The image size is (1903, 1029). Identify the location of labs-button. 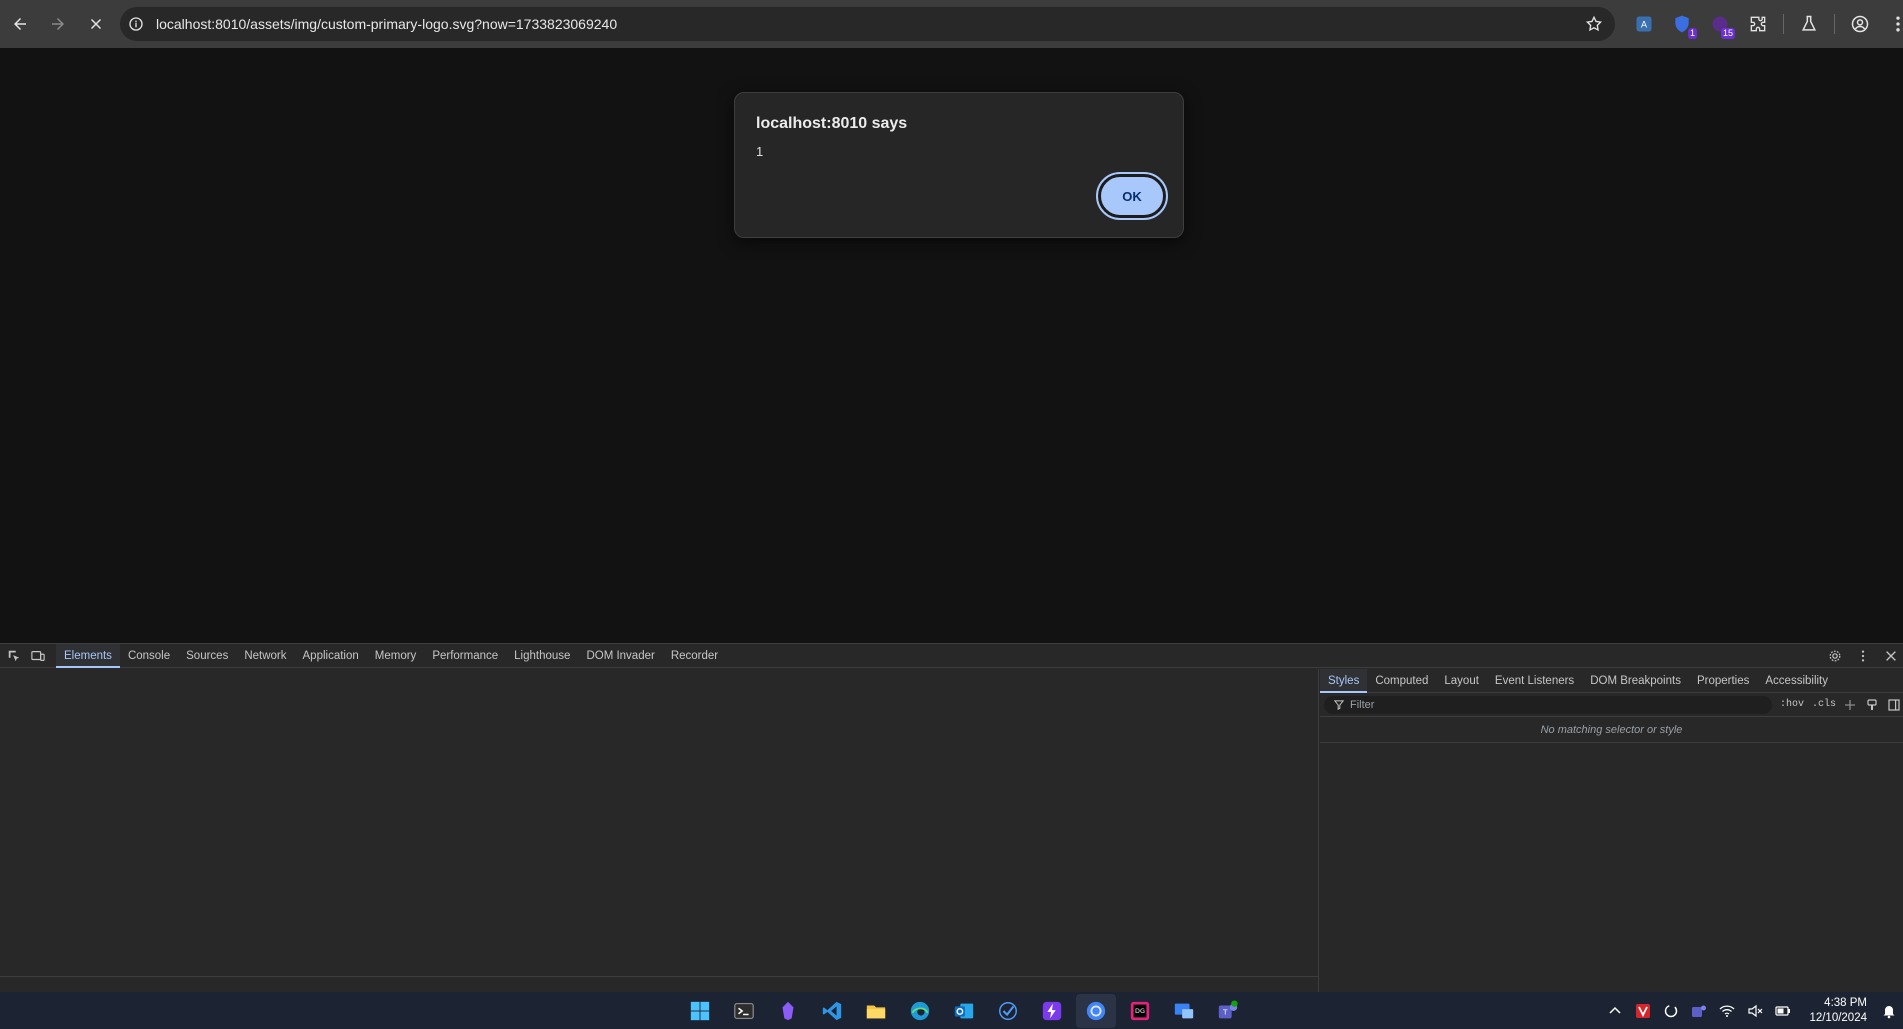
(1809, 24).